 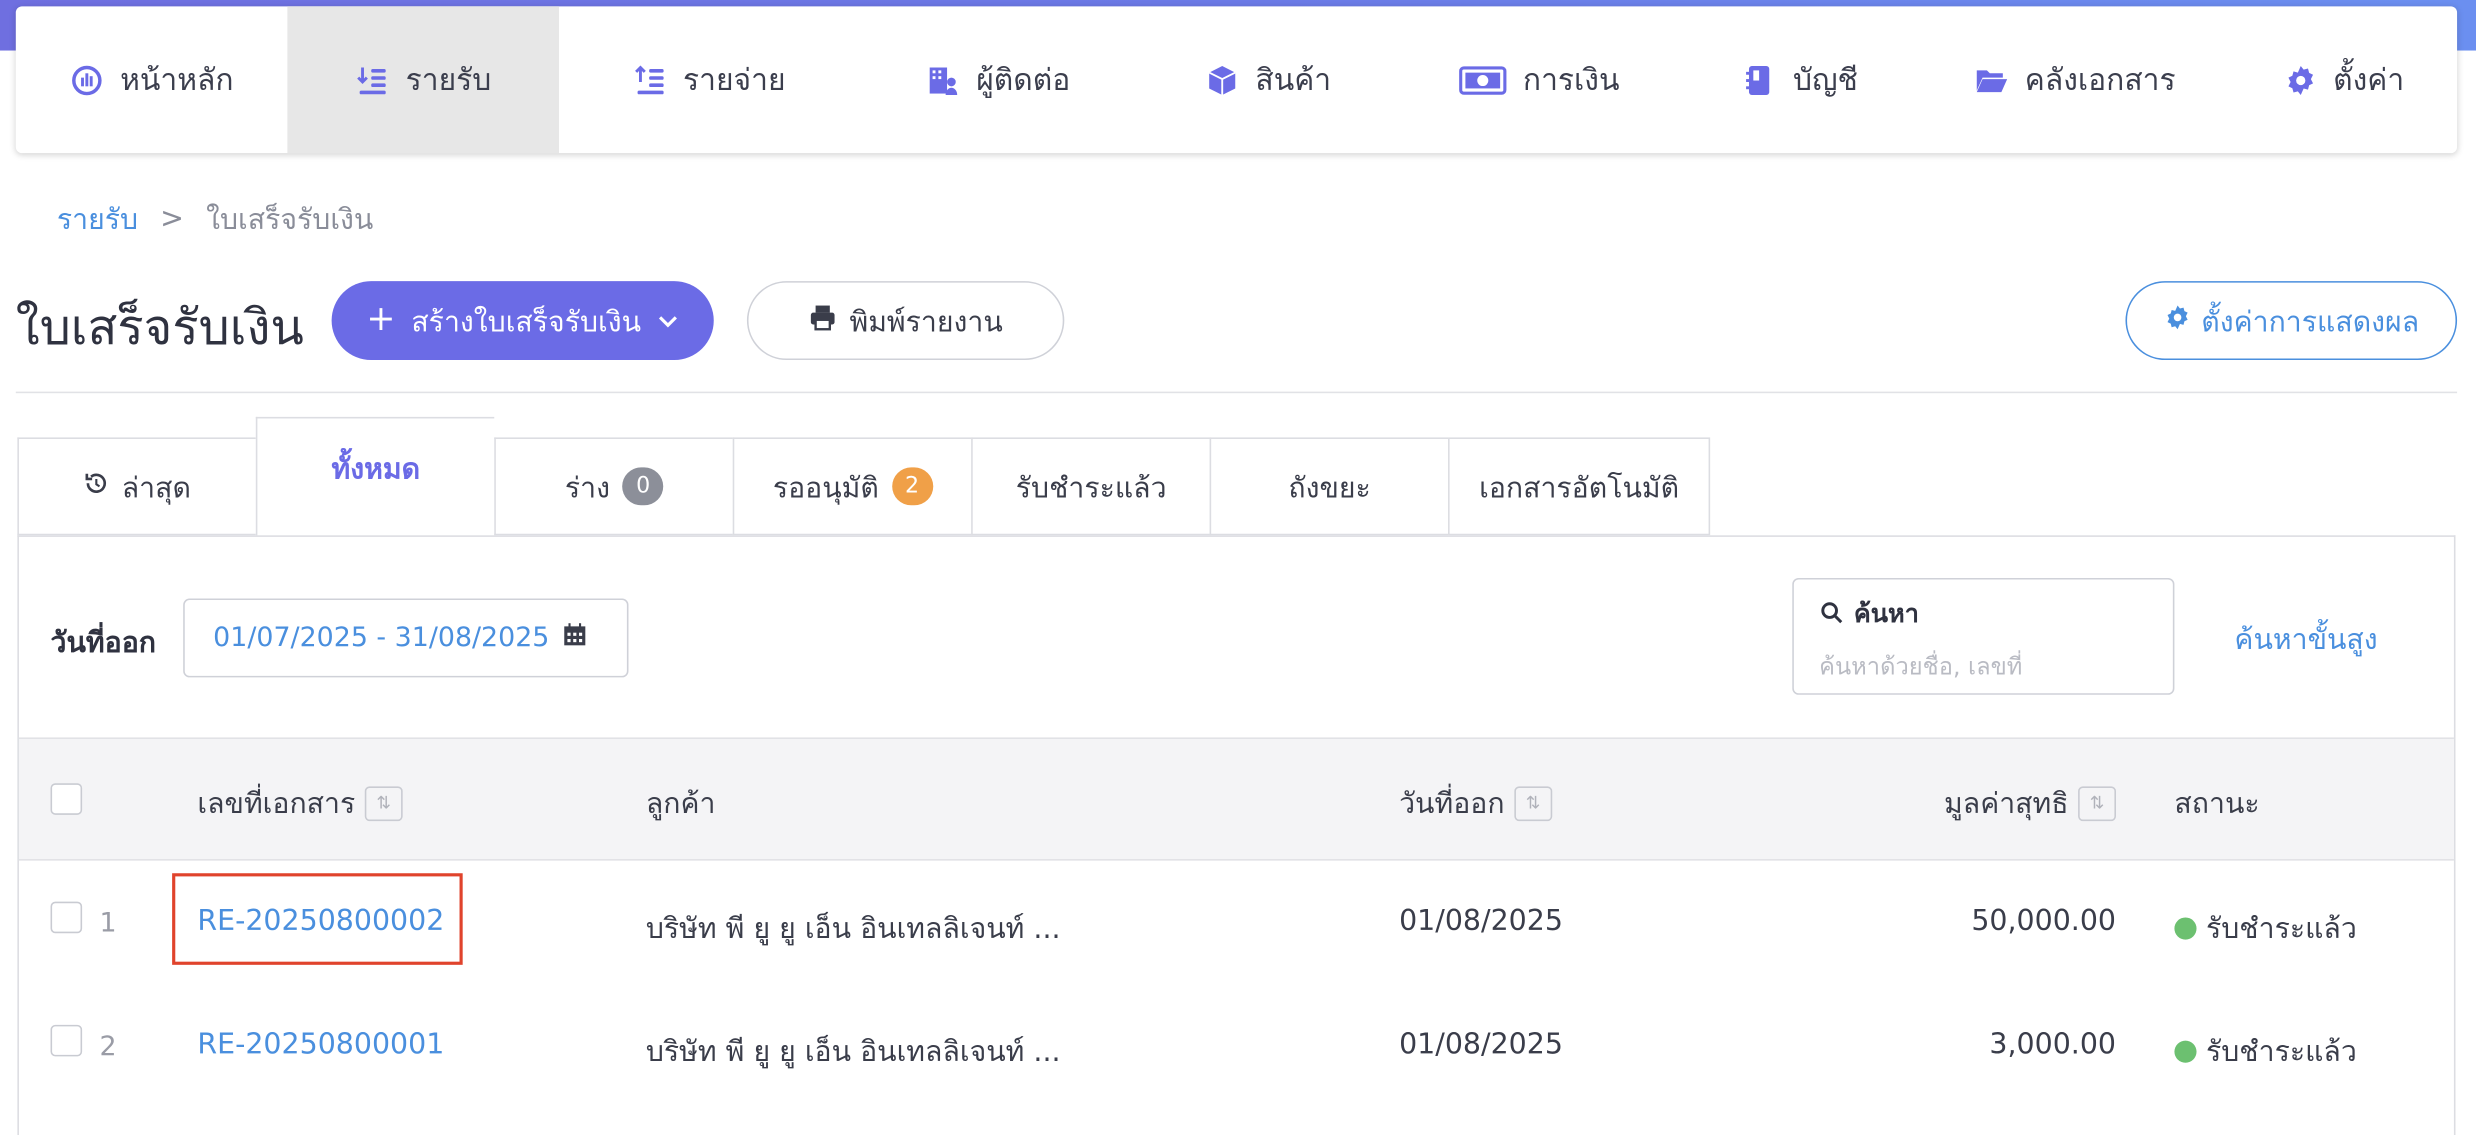 I want to click on nav-item-expense: รายจ่าย, so click(x=709, y=79).